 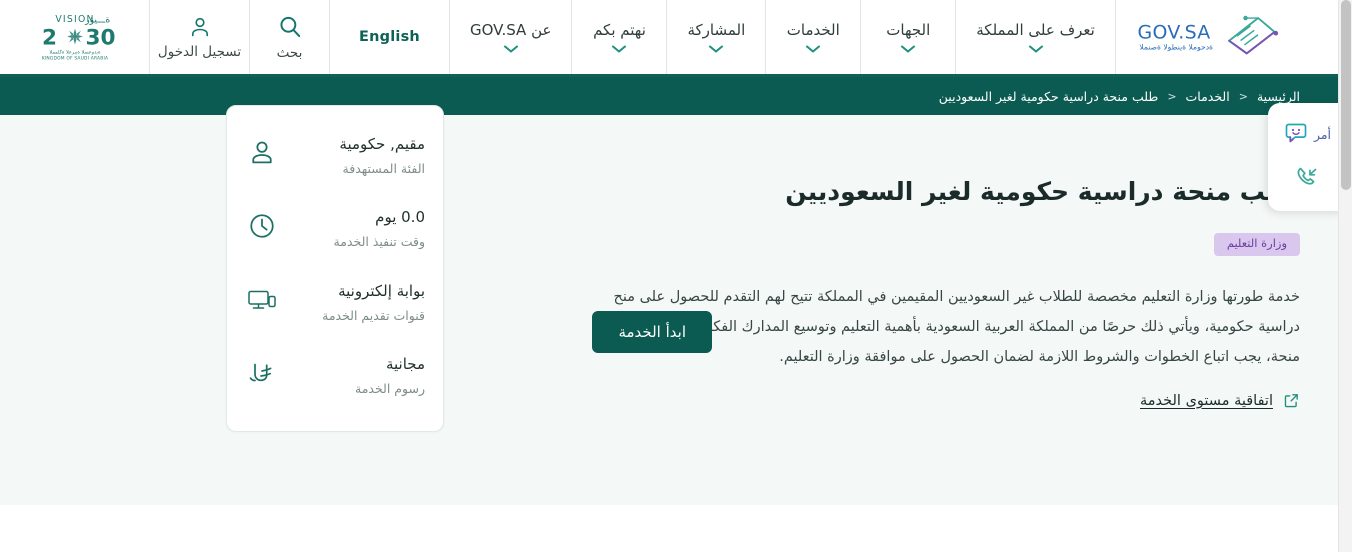 What do you see at coordinates (1278, 96) in the screenshot?
I see `breadcrumb-item-home: الرئيسية` at bounding box center [1278, 96].